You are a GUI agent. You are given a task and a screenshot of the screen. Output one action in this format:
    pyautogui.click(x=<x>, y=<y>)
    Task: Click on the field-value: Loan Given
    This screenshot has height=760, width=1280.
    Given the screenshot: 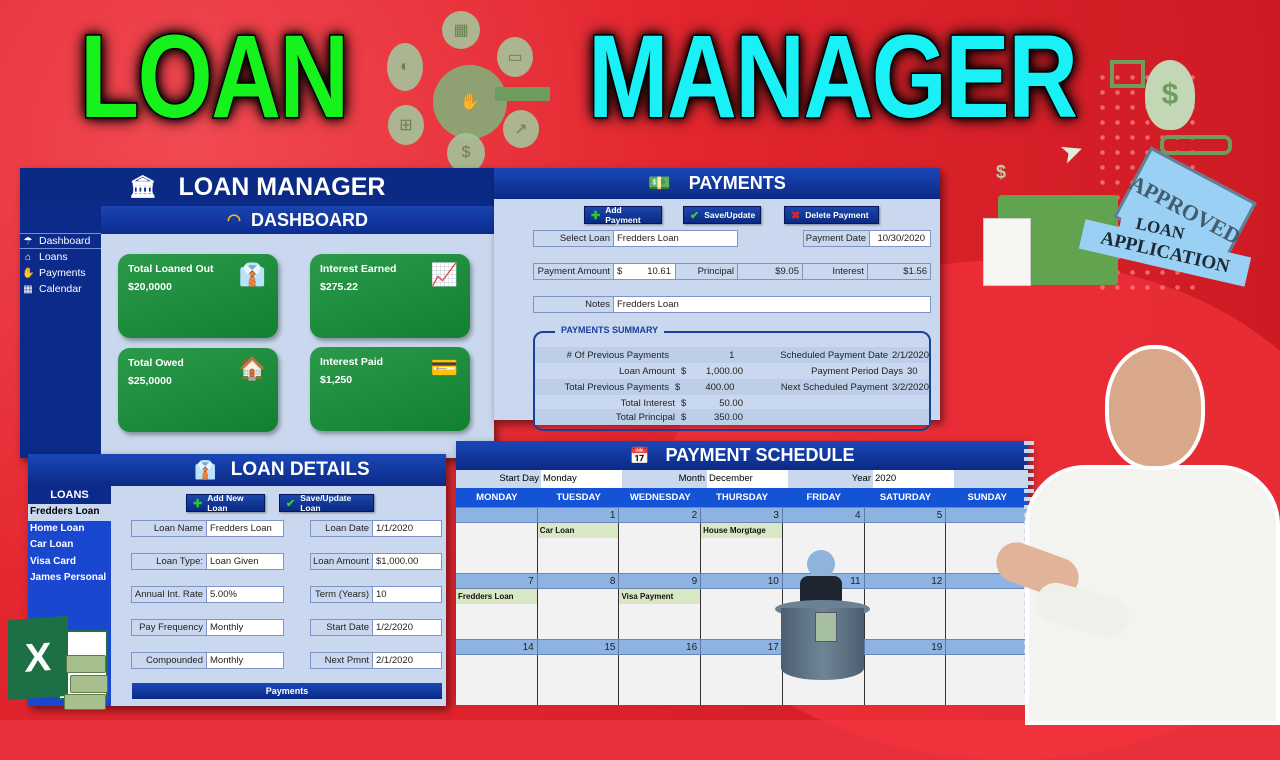 What is the action you would take?
    pyautogui.click(x=245, y=561)
    